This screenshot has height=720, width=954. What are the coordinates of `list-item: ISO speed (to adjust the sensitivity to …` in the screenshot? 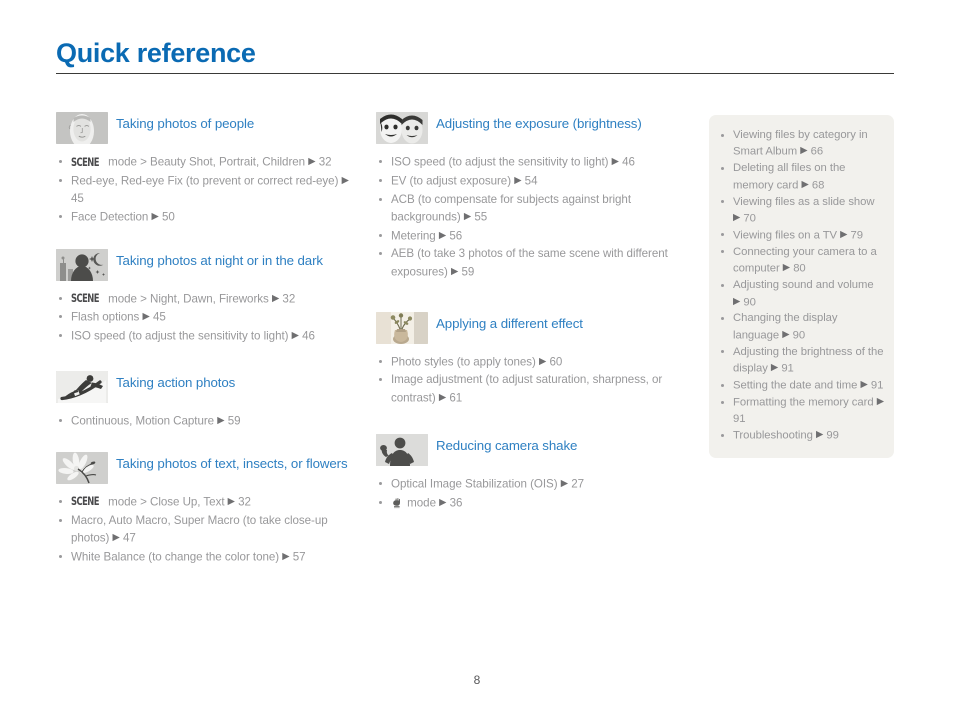 It's located at (206, 336).